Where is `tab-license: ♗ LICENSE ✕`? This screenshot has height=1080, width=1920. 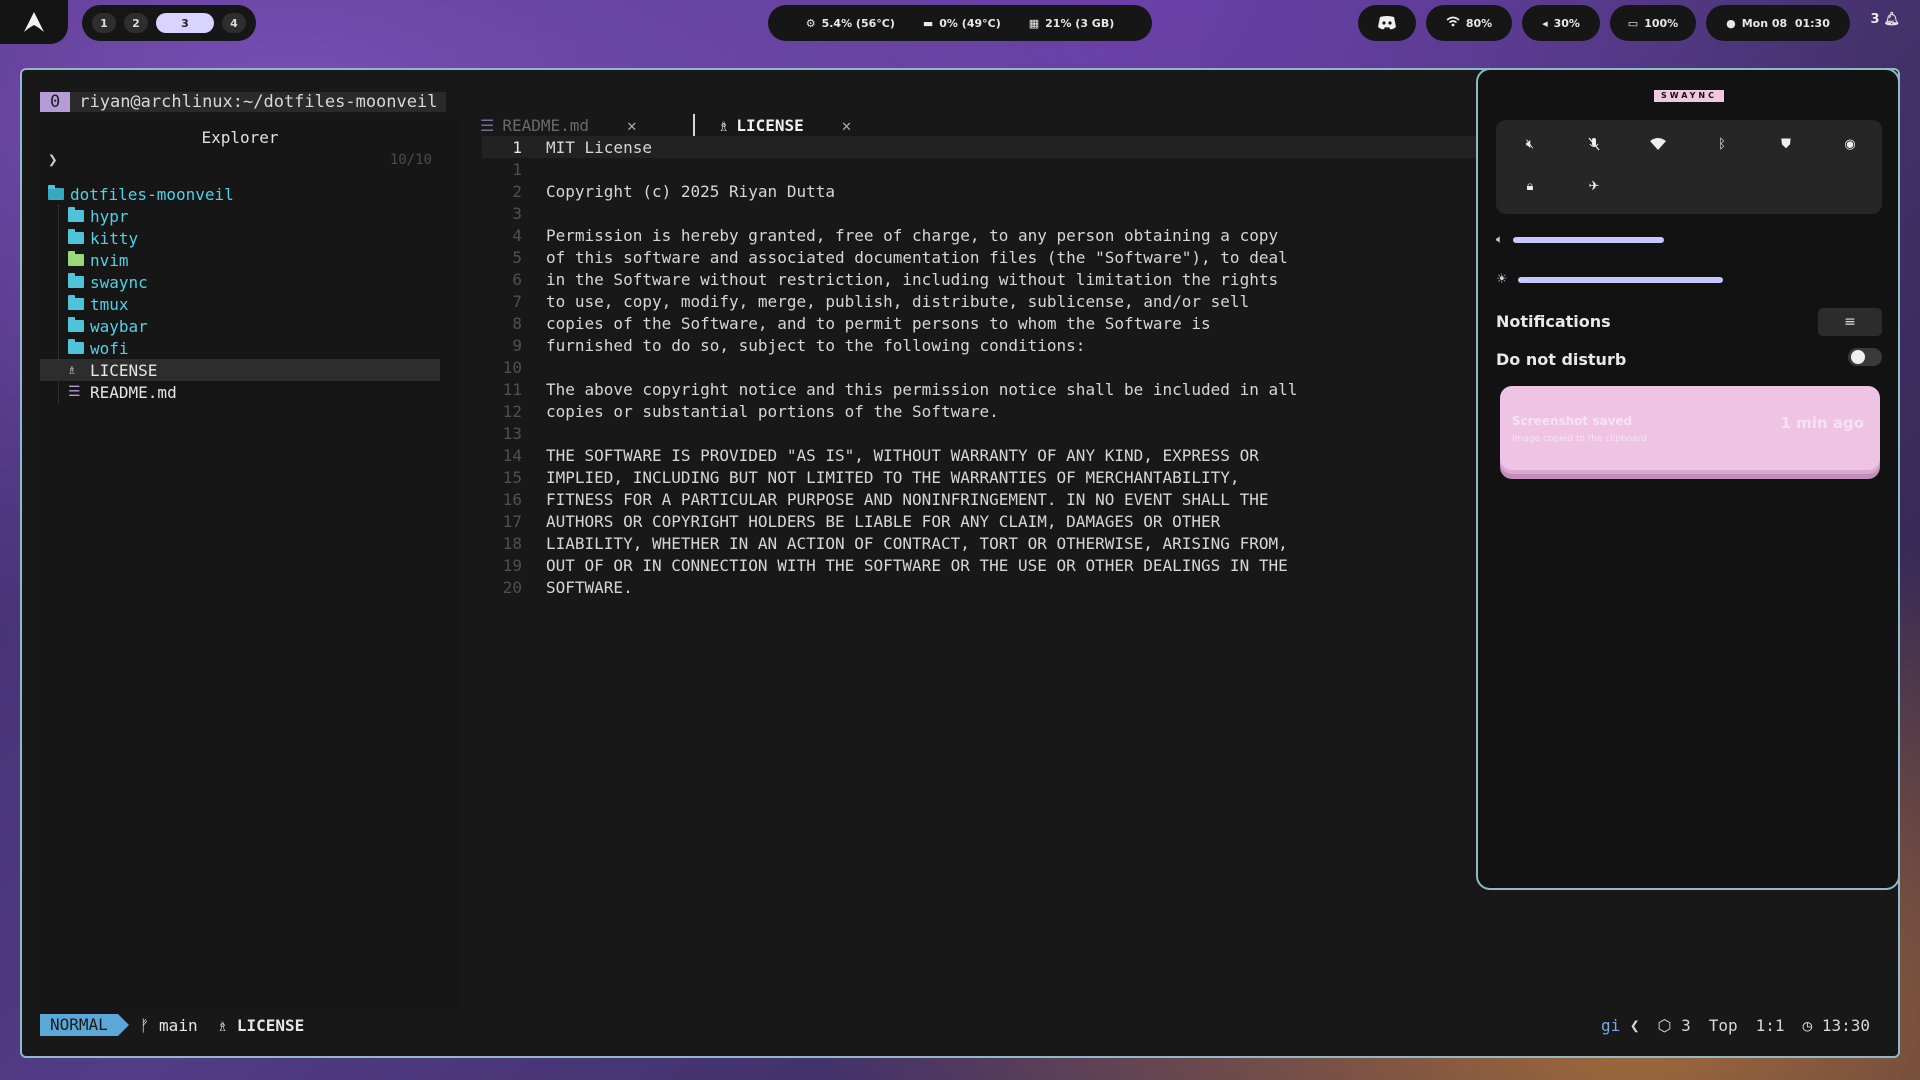
tab-license: ♗ LICENSE ✕ is located at coordinates (778, 125).